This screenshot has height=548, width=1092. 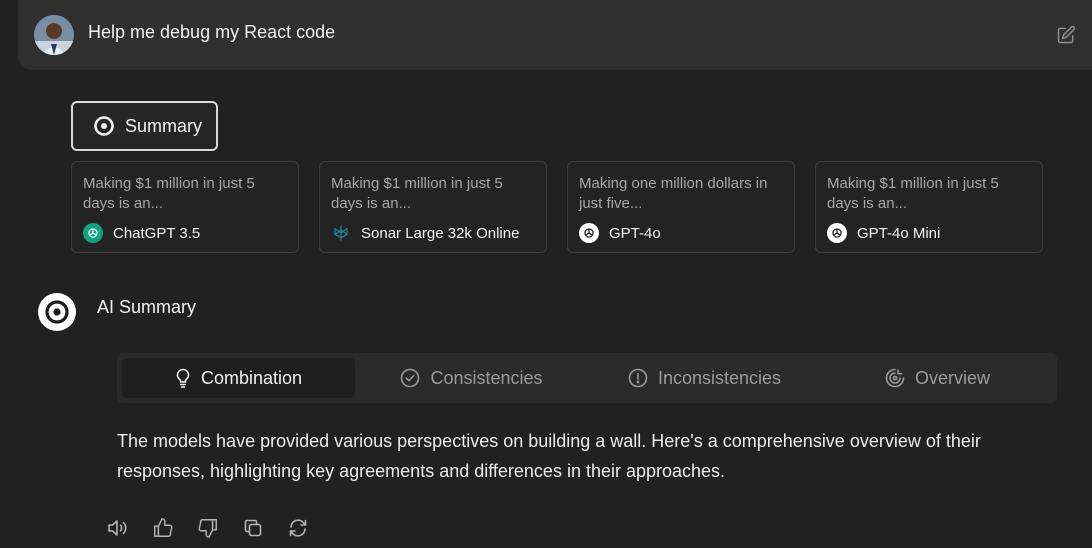 I want to click on tab-label: Inconsistencies, so click(x=719, y=377).